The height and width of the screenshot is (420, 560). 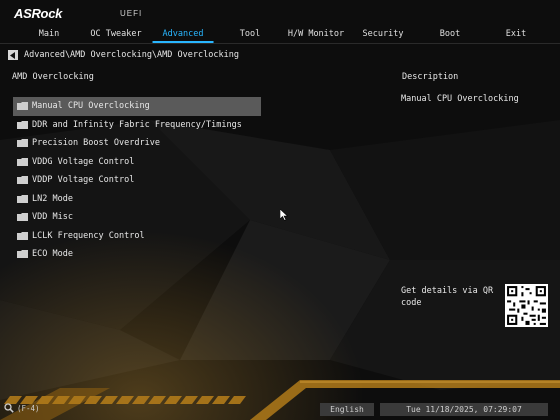 I want to click on menu-item-vddg-voltage-control: VDDG Voltage Control, so click(x=137, y=162).